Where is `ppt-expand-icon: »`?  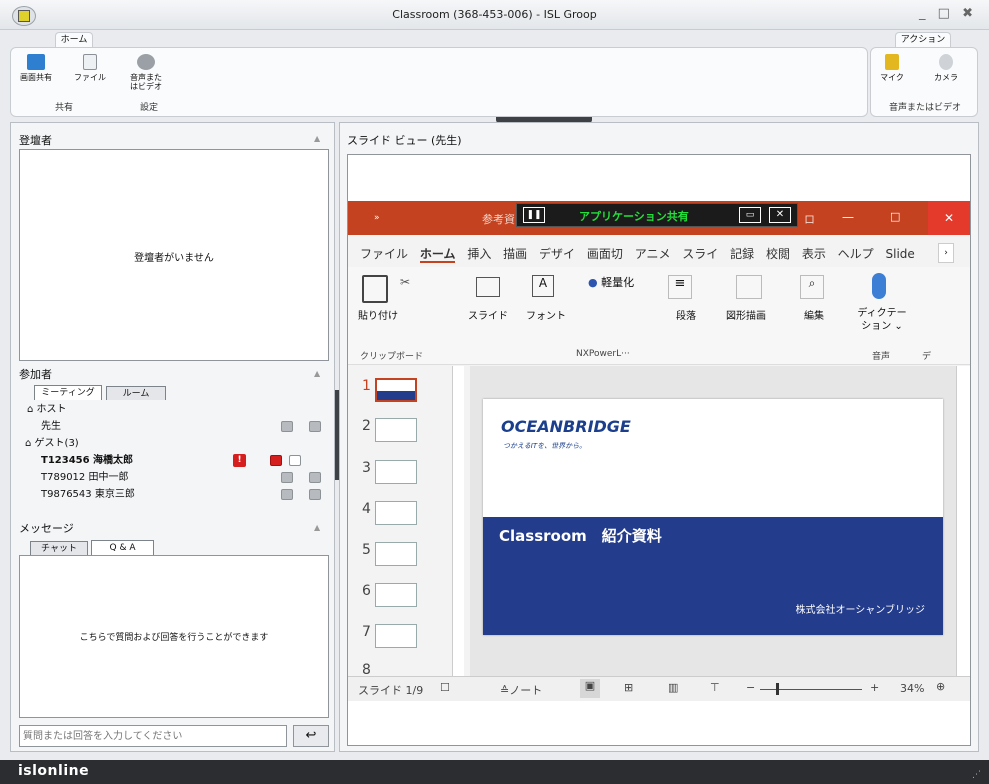
ppt-expand-icon: » is located at coordinates (377, 218).